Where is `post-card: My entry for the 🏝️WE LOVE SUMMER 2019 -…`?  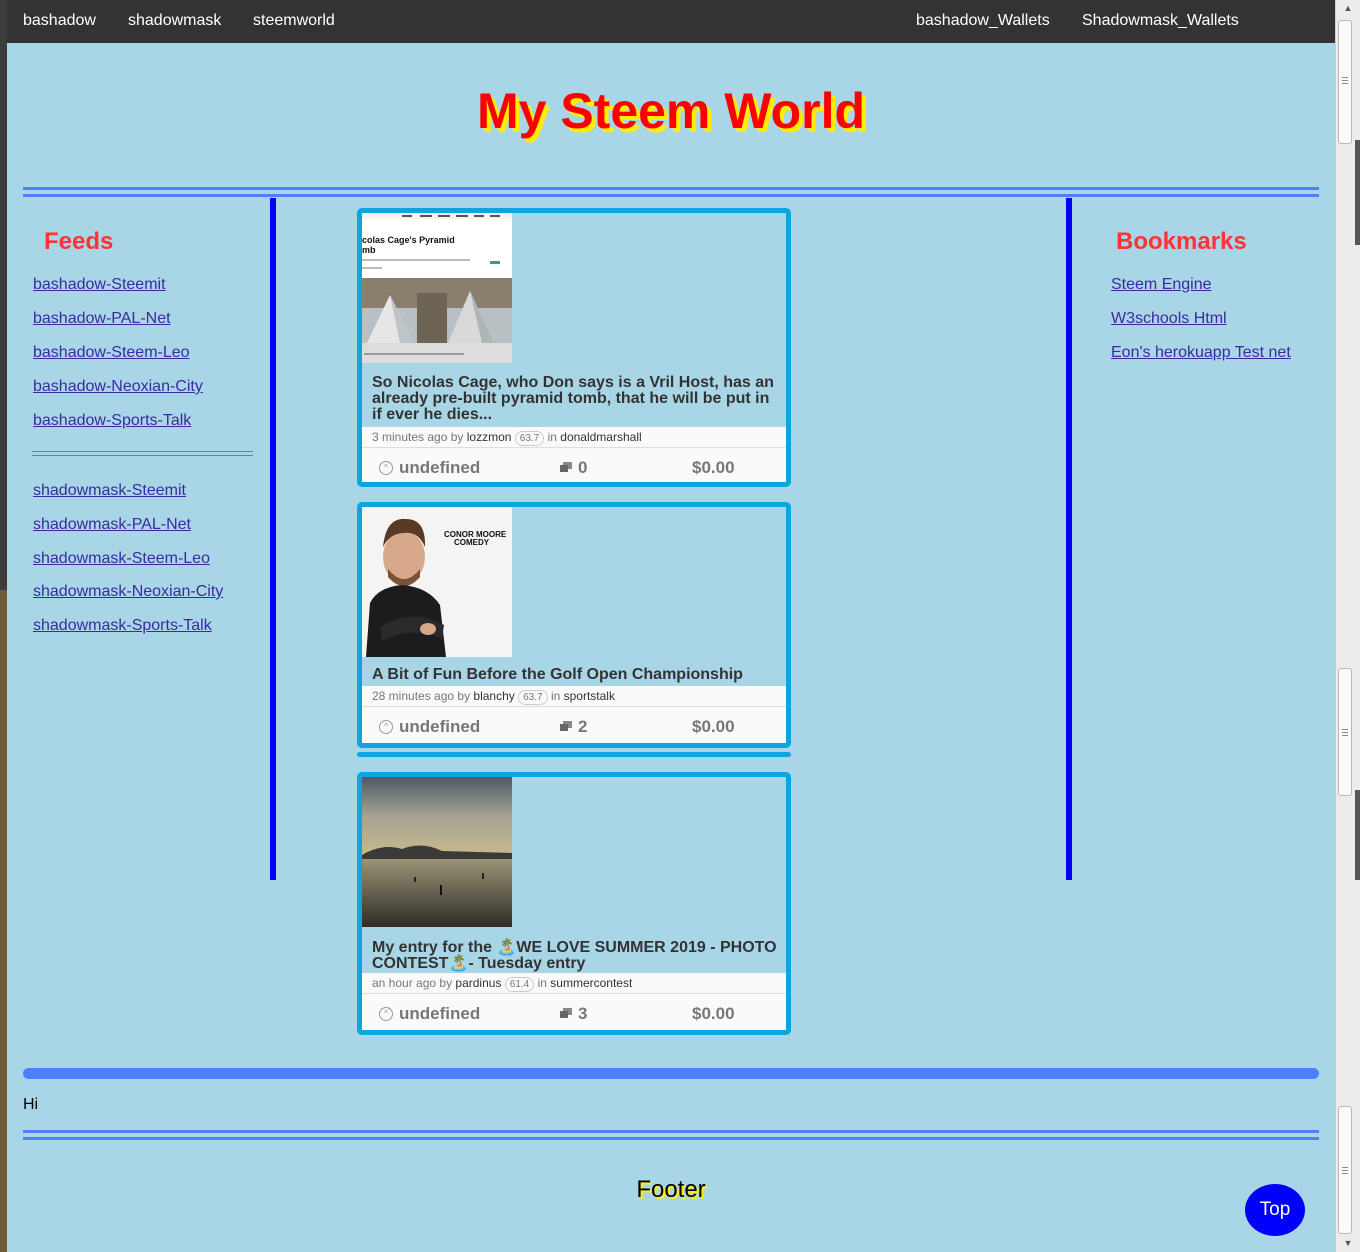 post-card: My entry for the 🏝️WE LOVE SUMMER 2019 -… is located at coordinates (574, 903).